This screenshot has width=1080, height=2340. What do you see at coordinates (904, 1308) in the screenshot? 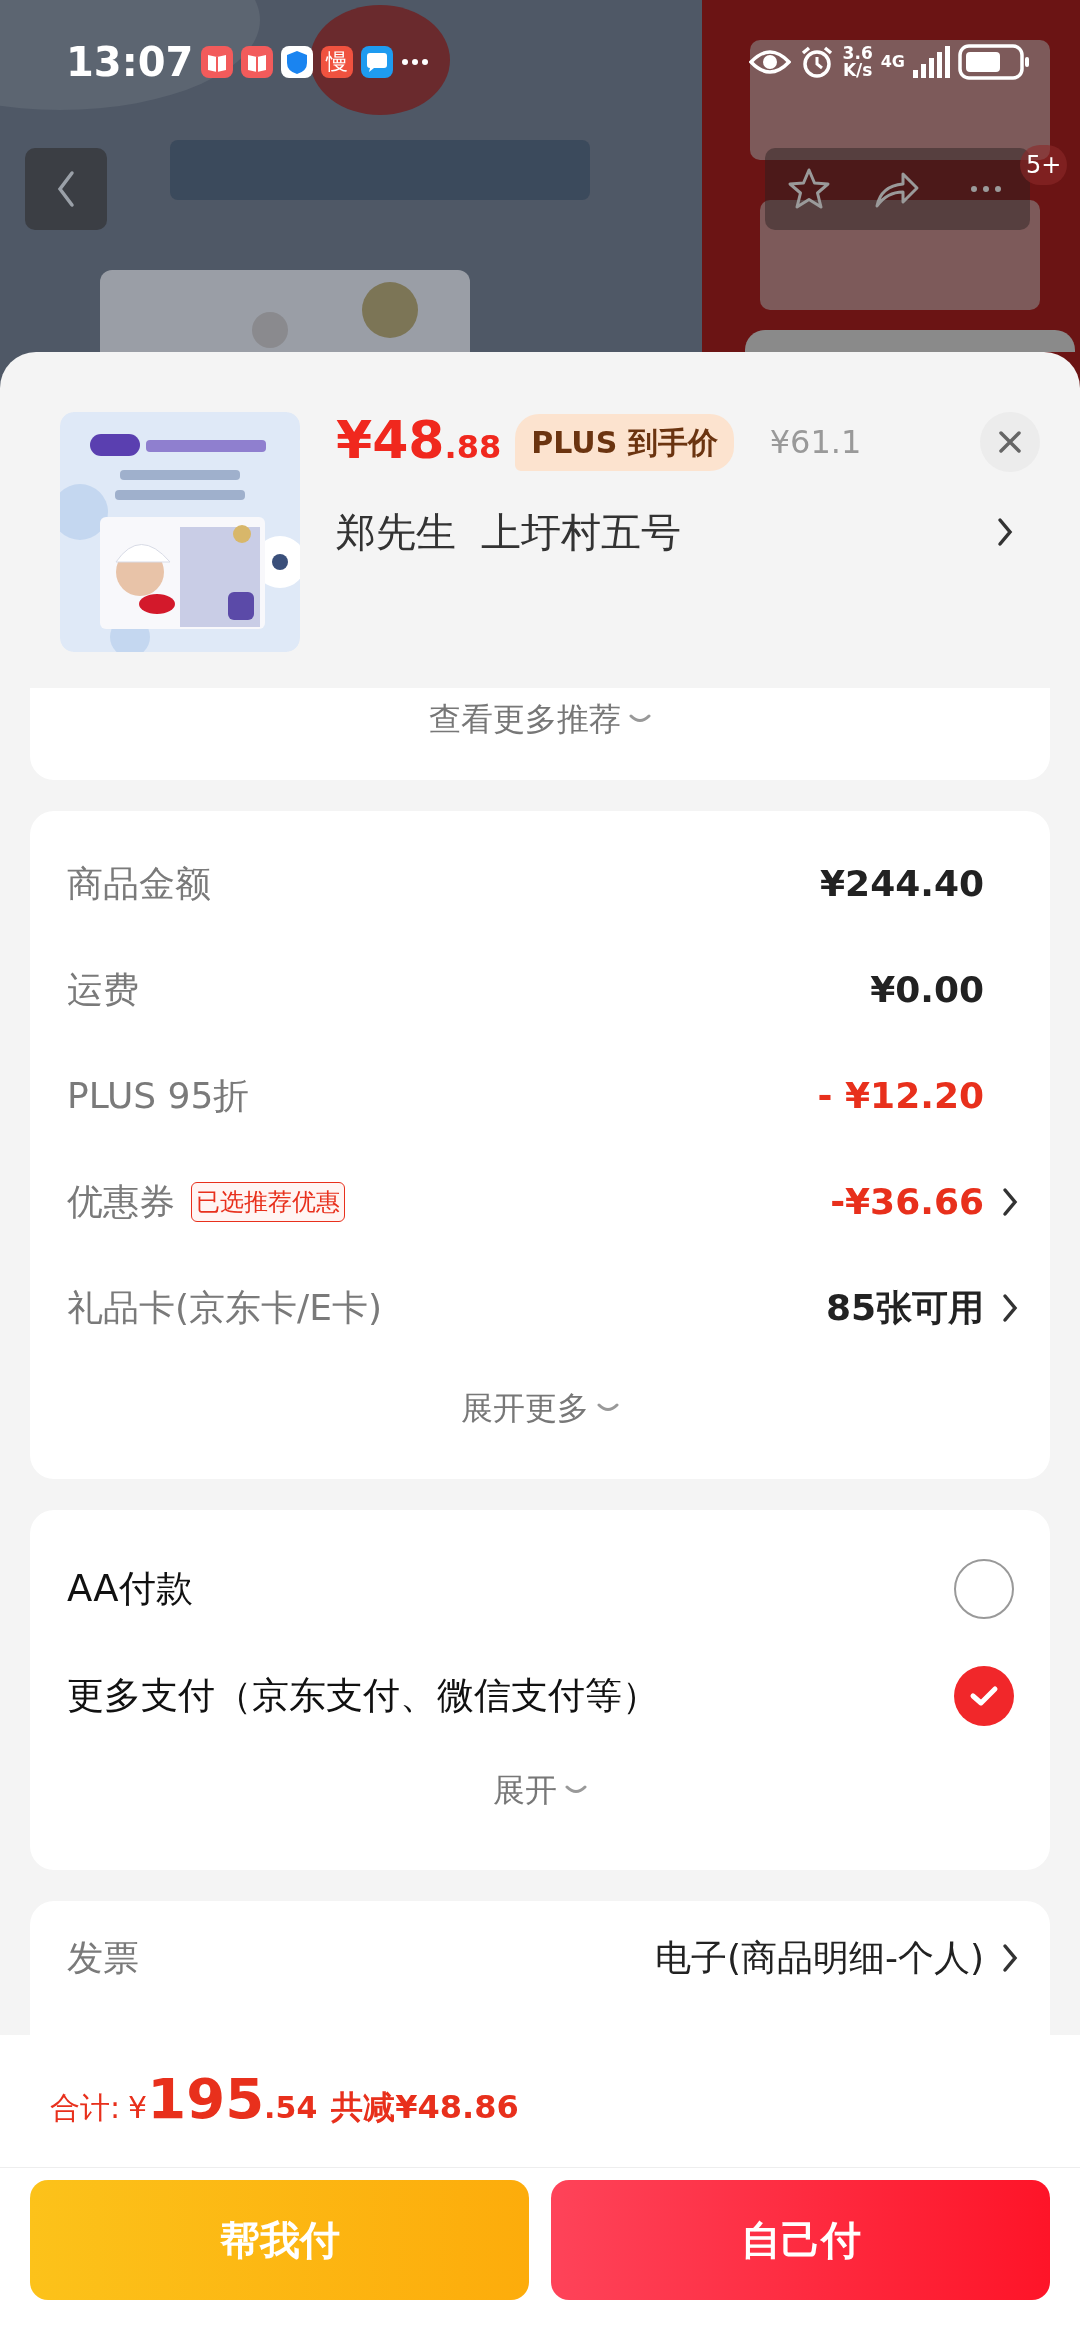
I see `row-value: 85张可用` at bounding box center [904, 1308].